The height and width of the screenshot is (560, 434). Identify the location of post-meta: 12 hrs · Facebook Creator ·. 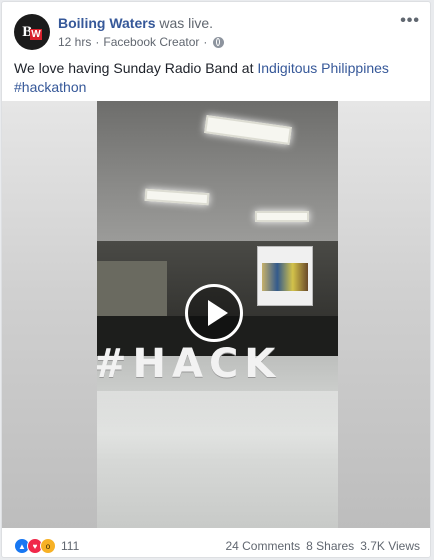
(141, 42).